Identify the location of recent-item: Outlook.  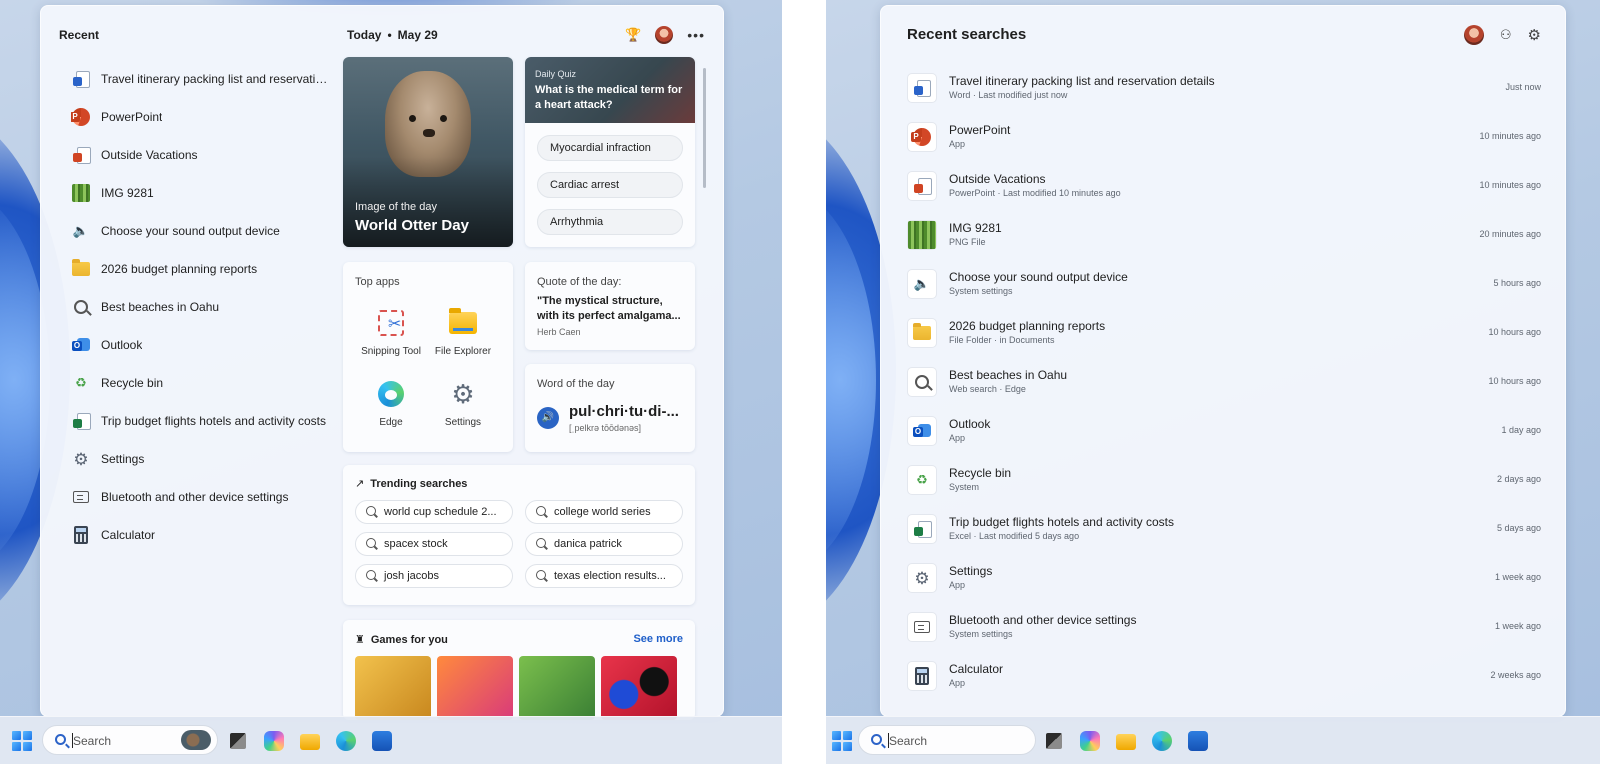
(201, 345).